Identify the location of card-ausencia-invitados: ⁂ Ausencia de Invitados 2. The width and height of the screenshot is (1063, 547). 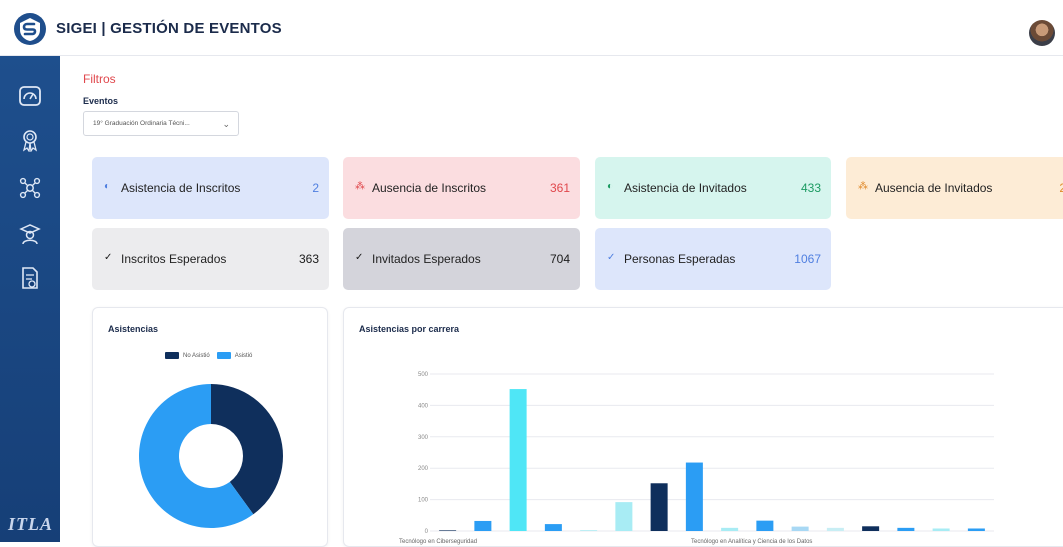
(954, 188).